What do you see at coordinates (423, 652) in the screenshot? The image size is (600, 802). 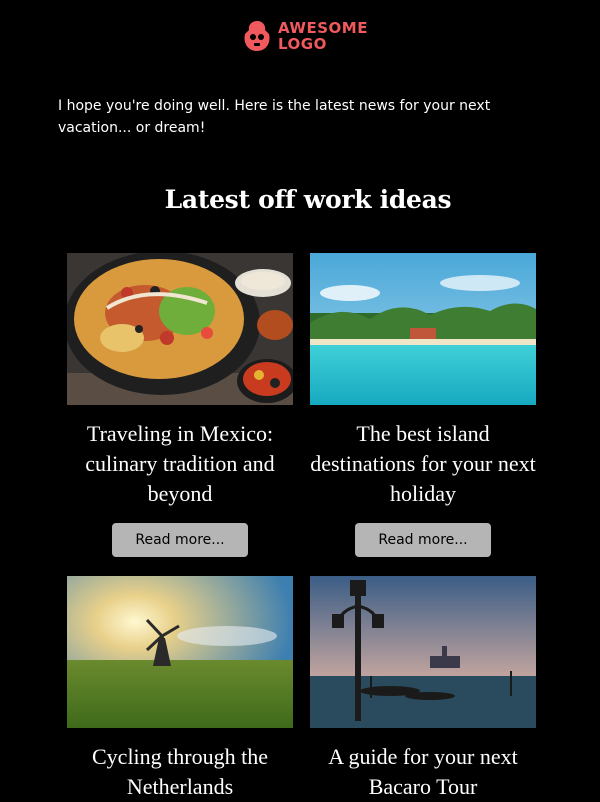 I see `venice-image` at bounding box center [423, 652].